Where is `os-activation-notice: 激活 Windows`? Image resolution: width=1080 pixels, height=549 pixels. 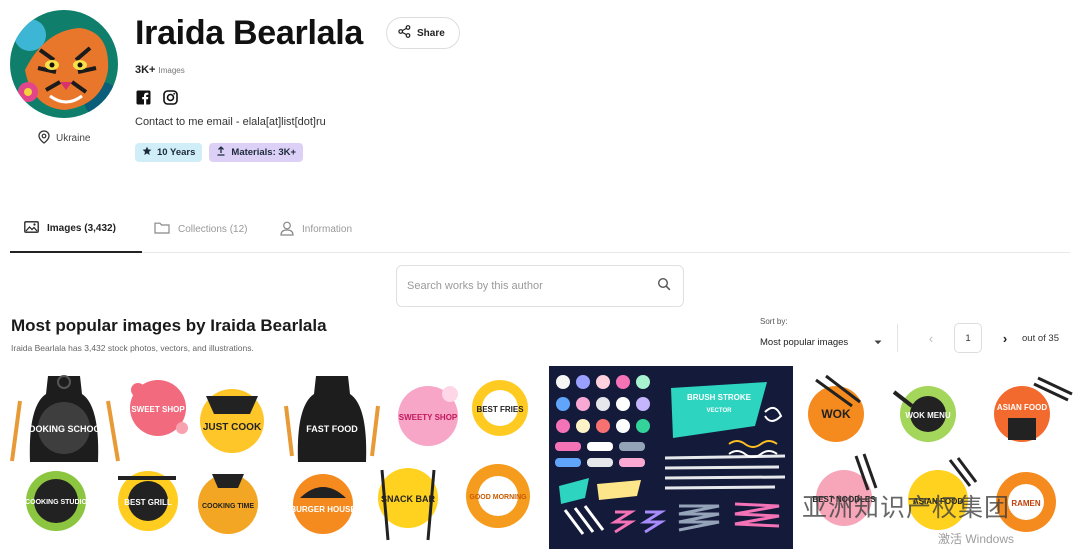 os-activation-notice: 激活 Windows is located at coordinates (976, 539).